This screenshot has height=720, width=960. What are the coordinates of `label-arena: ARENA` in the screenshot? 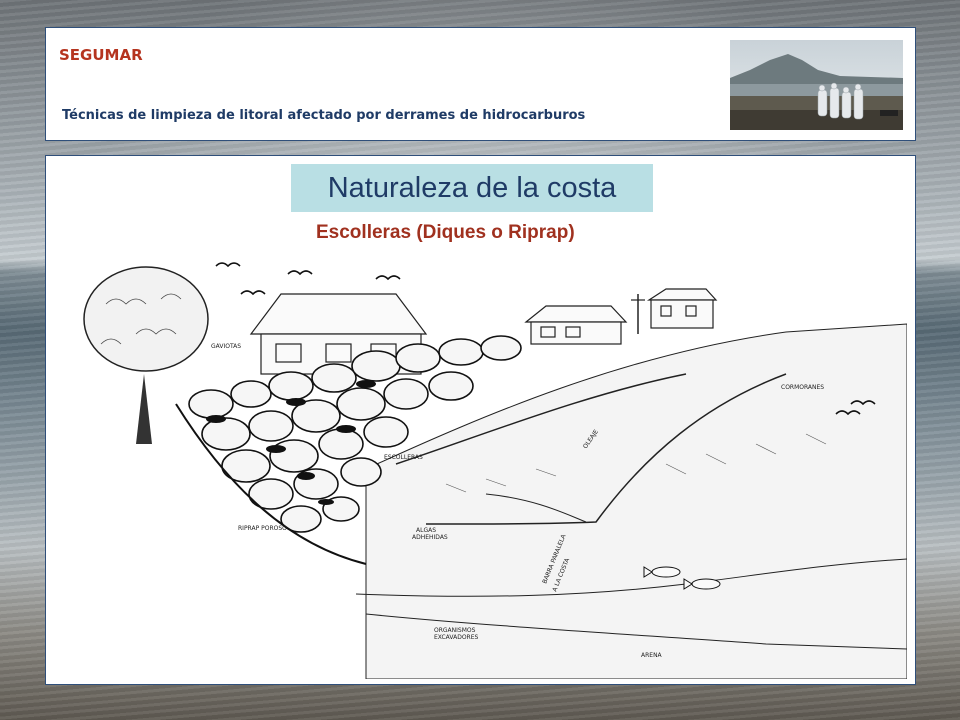 It's located at (652, 655).